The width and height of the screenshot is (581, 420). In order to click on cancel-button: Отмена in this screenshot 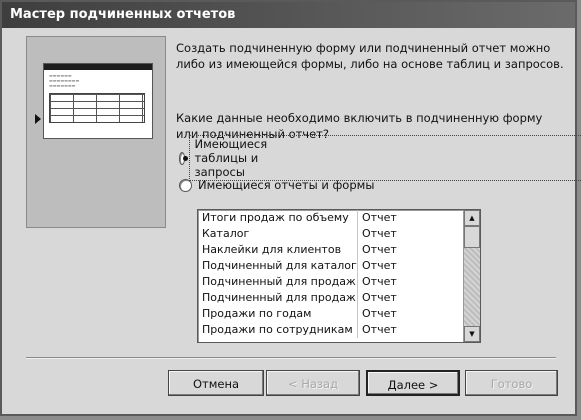, I will do `click(216, 383)`.